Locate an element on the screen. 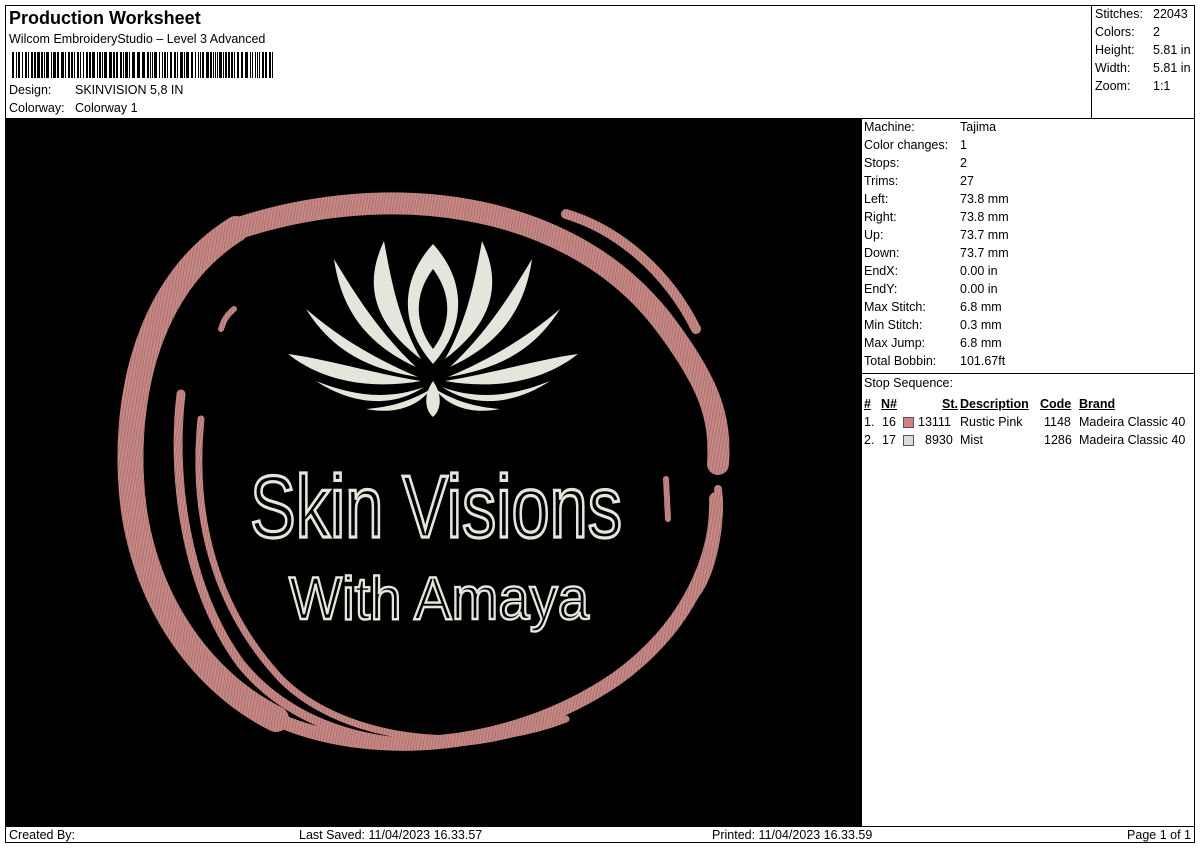  info-value: 1 is located at coordinates (963, 145).